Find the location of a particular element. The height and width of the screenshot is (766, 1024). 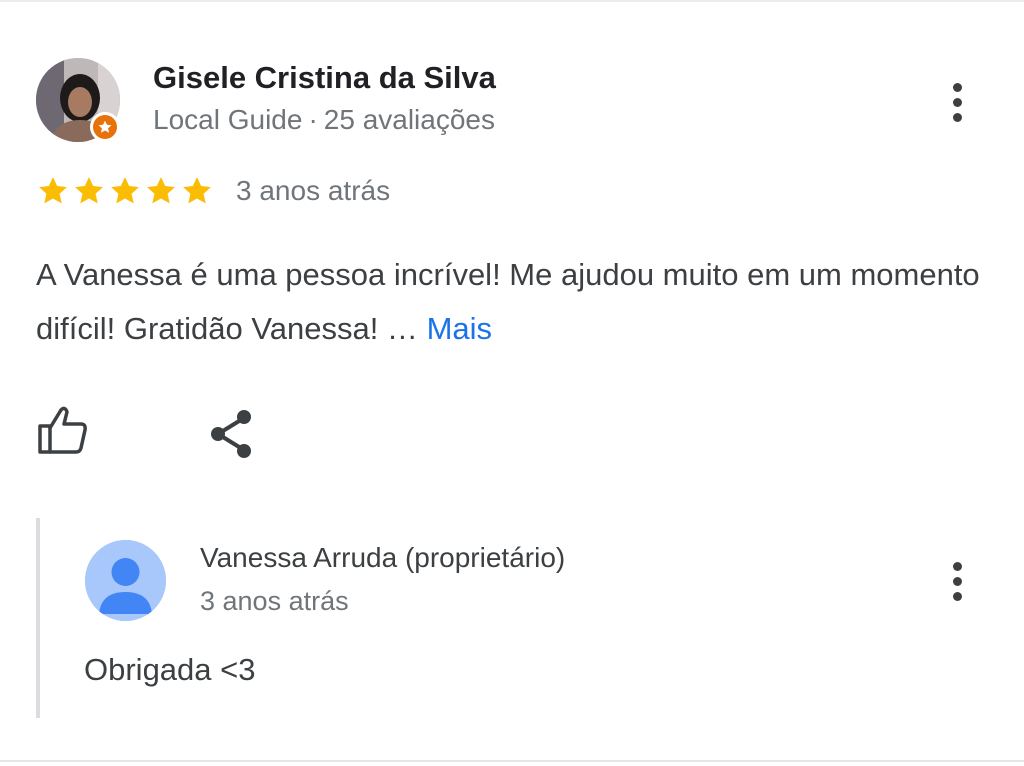

star-rating is located at coordinates (125, 191).